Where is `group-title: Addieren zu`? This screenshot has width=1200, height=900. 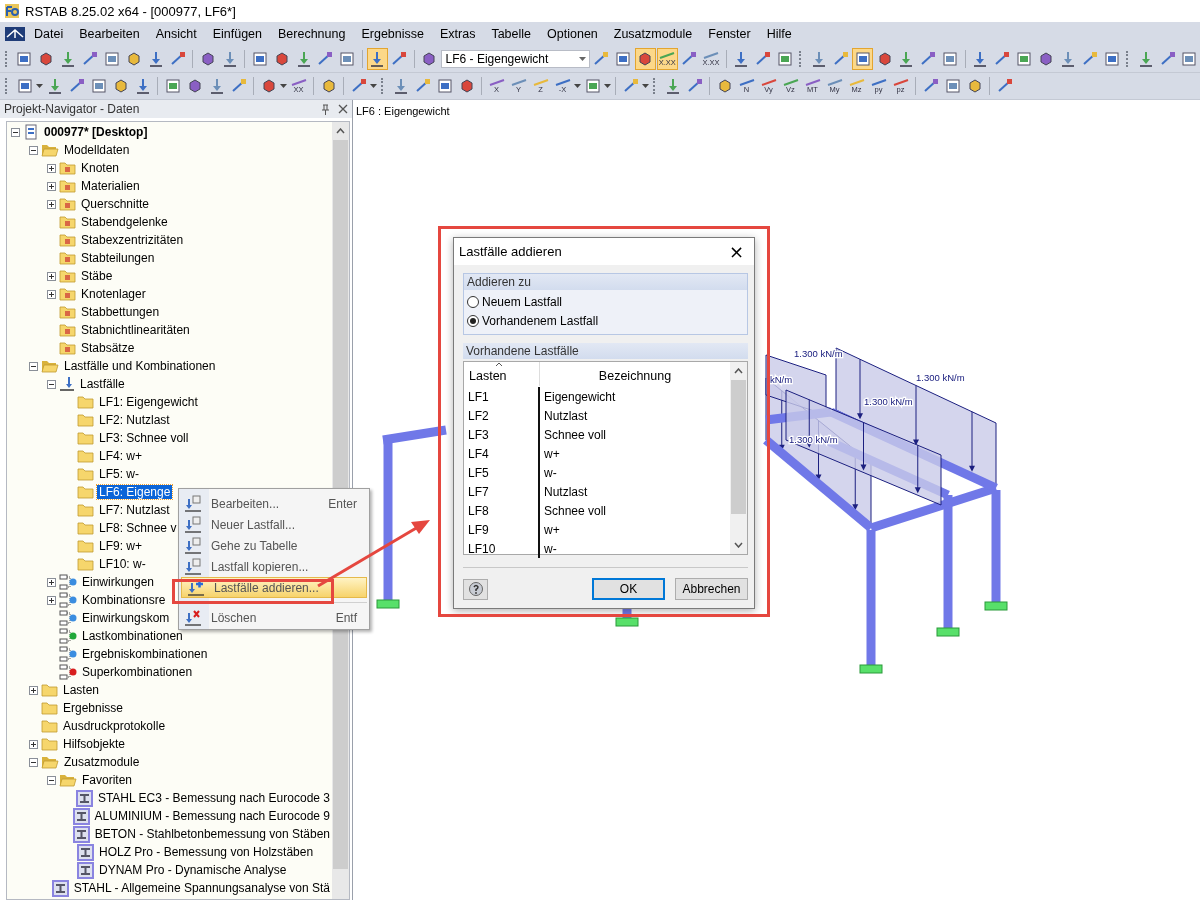 group-title: Addieren zu is located at coordinates (605, 282).